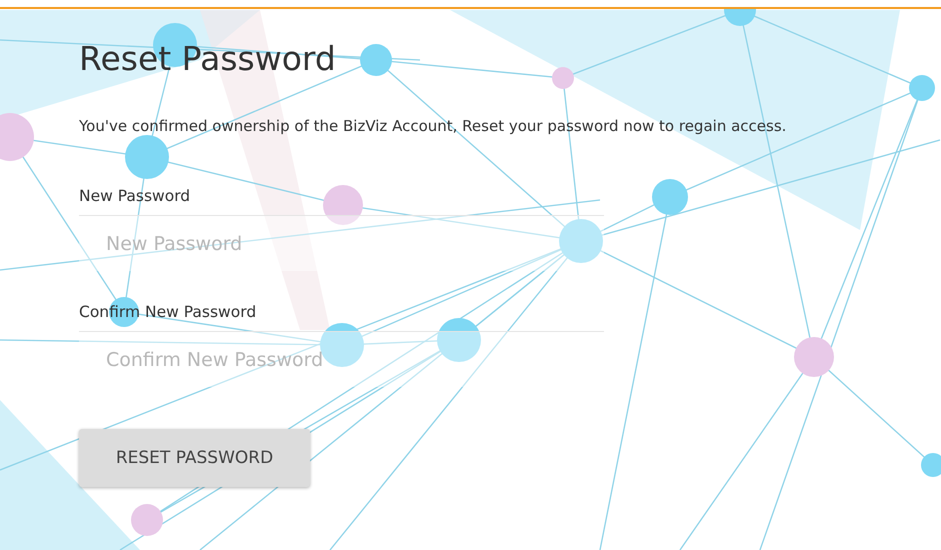 The image size is (941, 550). I want to click on field-label: New Password, so click(135, 196).